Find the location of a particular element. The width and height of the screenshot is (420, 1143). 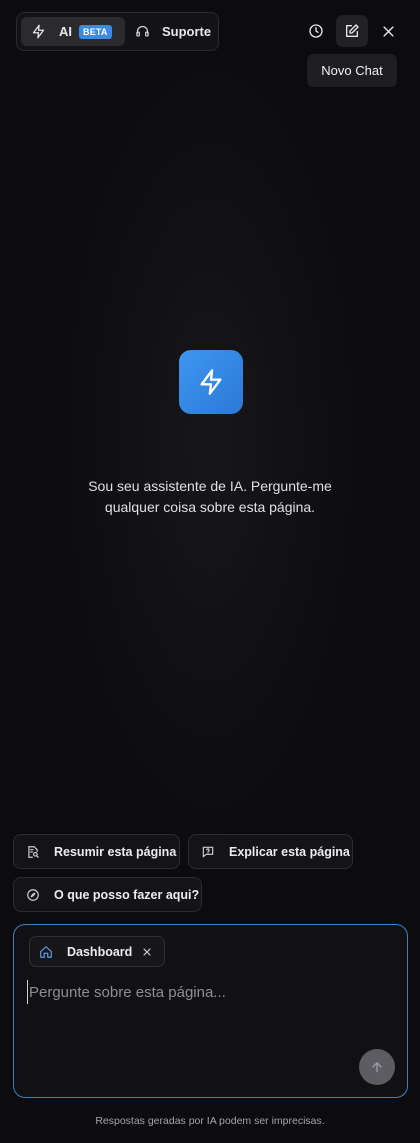

suggestion-what-can-i-do: O que posso fazer aqui? is located at coordinates (107, 894).